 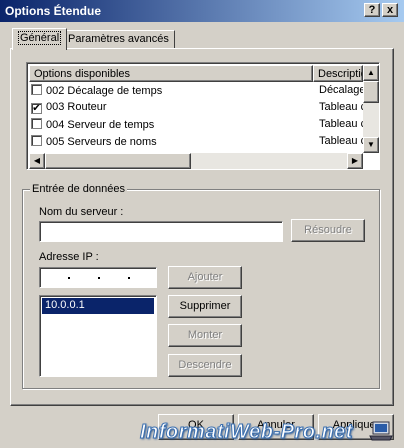 I want to click on tab-advanced-label: Paramètres avancés, so click(x=118, y=39).